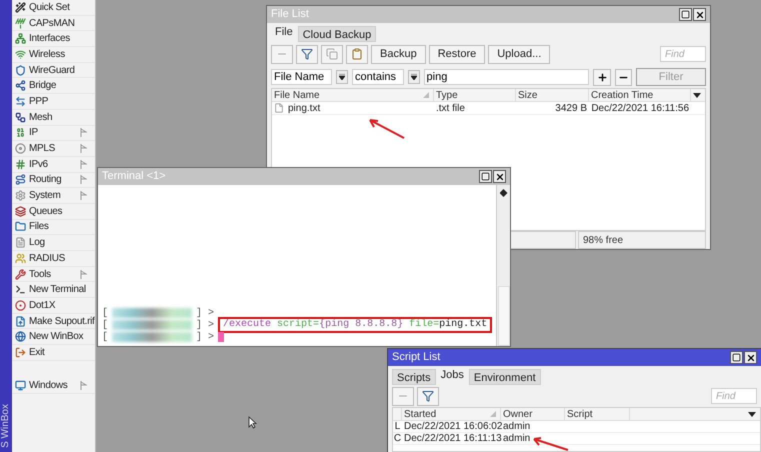  Describe the element at coordinates (353, 95) in the screenshot. I see `column-header: File Name` at that location.